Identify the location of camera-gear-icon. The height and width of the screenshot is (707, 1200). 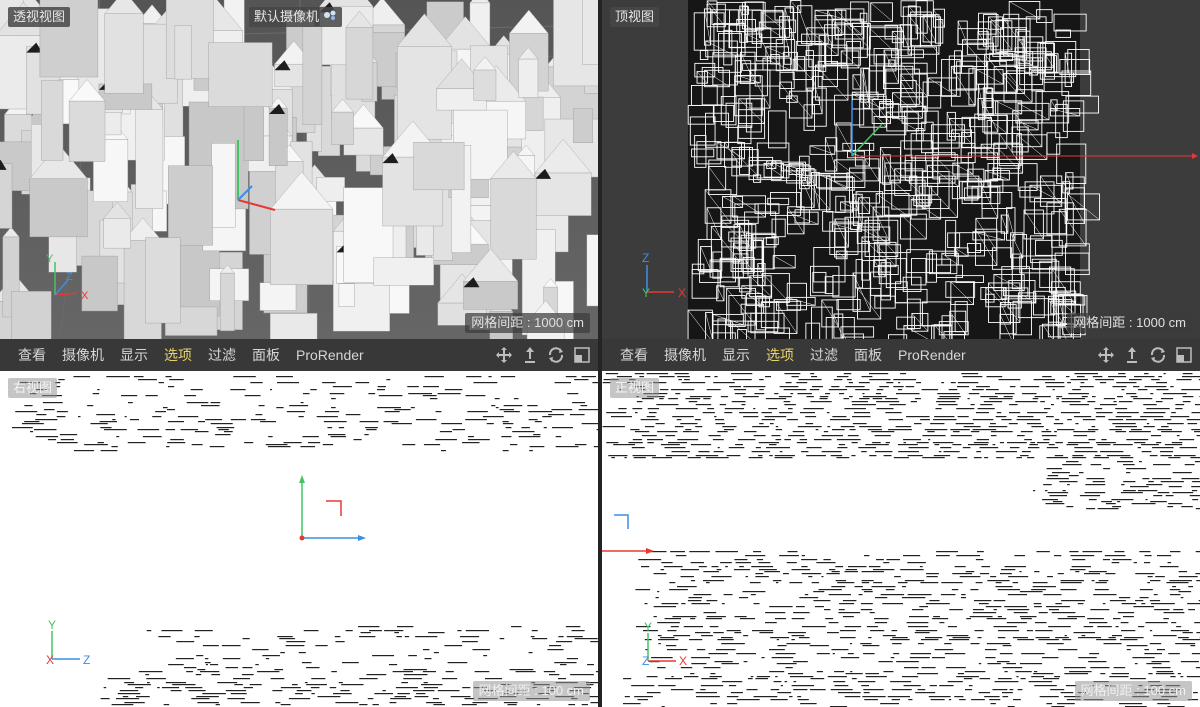
(330, 17).